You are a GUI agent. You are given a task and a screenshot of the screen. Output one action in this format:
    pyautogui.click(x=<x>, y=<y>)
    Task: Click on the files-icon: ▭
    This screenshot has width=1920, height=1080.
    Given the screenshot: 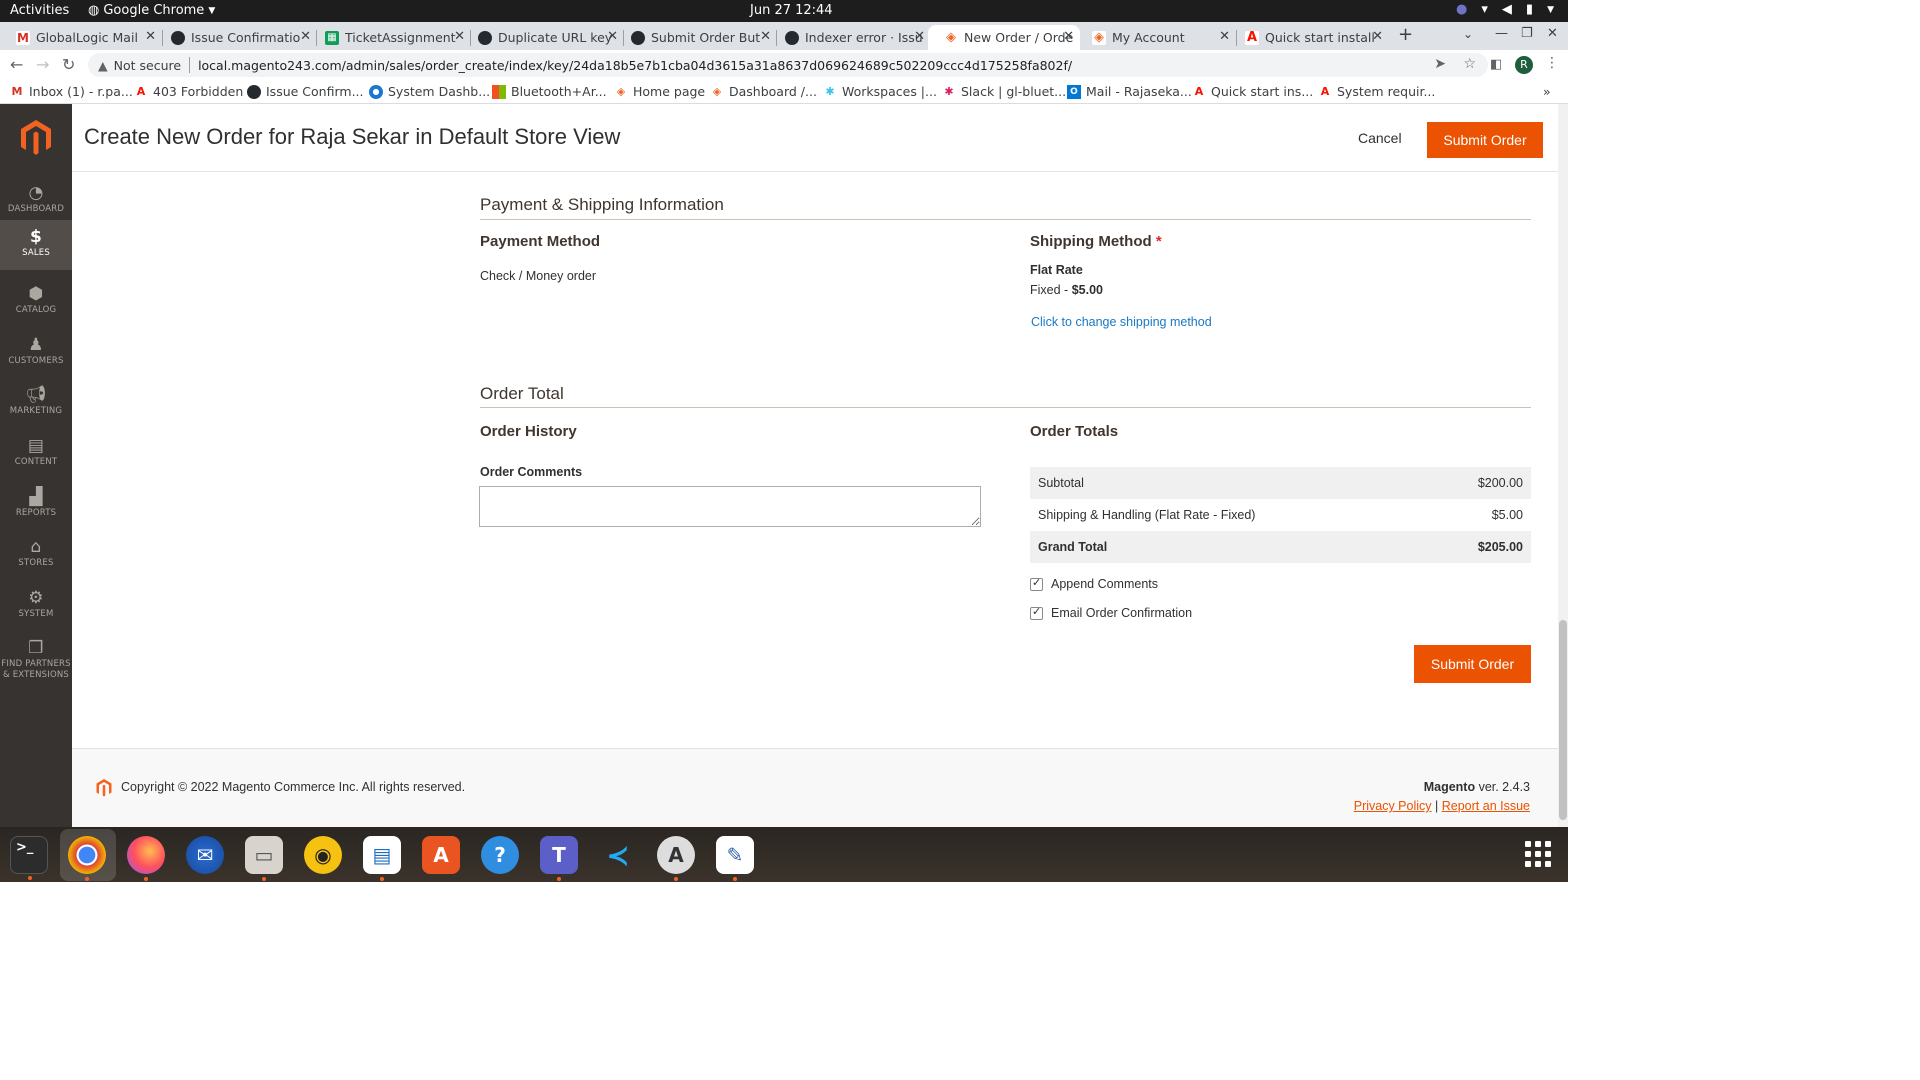 What is the action you would take?
    pyautogui.click(x=264, y=858)
    